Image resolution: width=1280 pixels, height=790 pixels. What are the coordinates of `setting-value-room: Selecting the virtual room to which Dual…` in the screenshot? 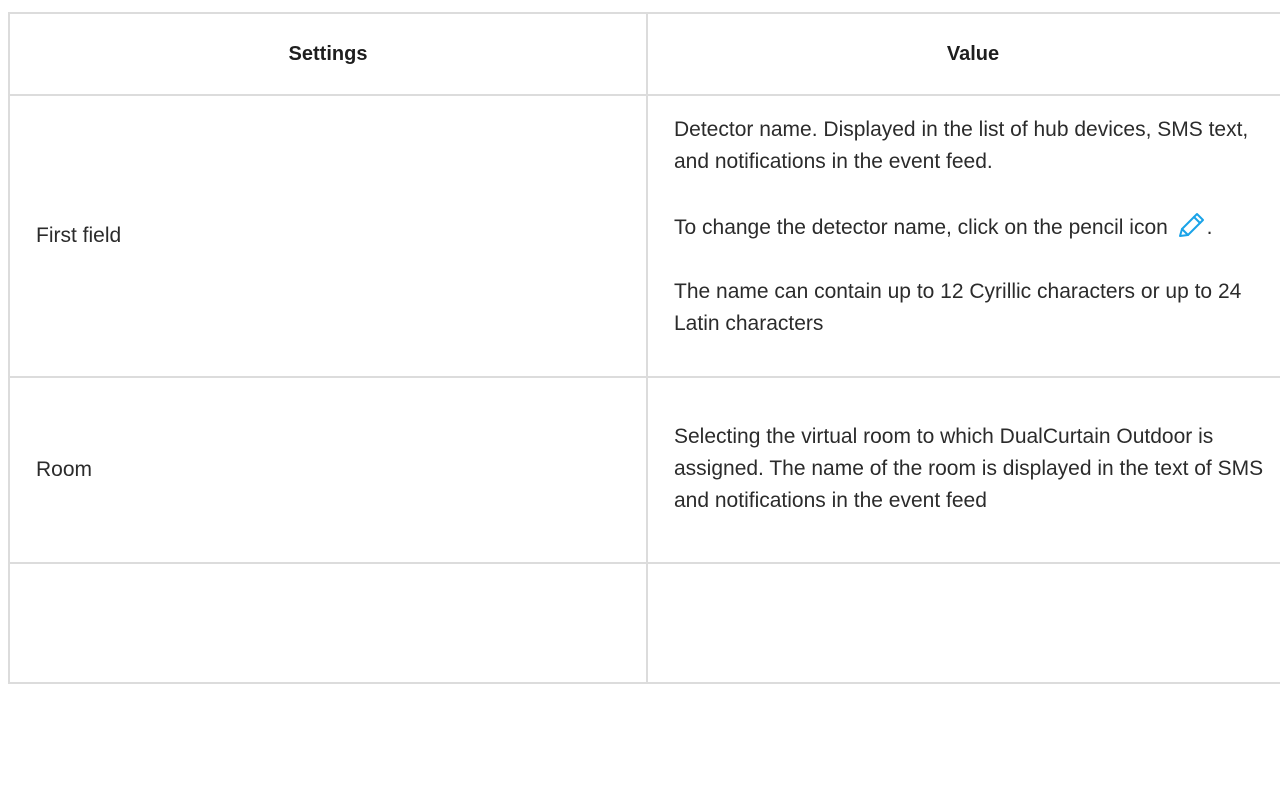 It's located at (963, 470).